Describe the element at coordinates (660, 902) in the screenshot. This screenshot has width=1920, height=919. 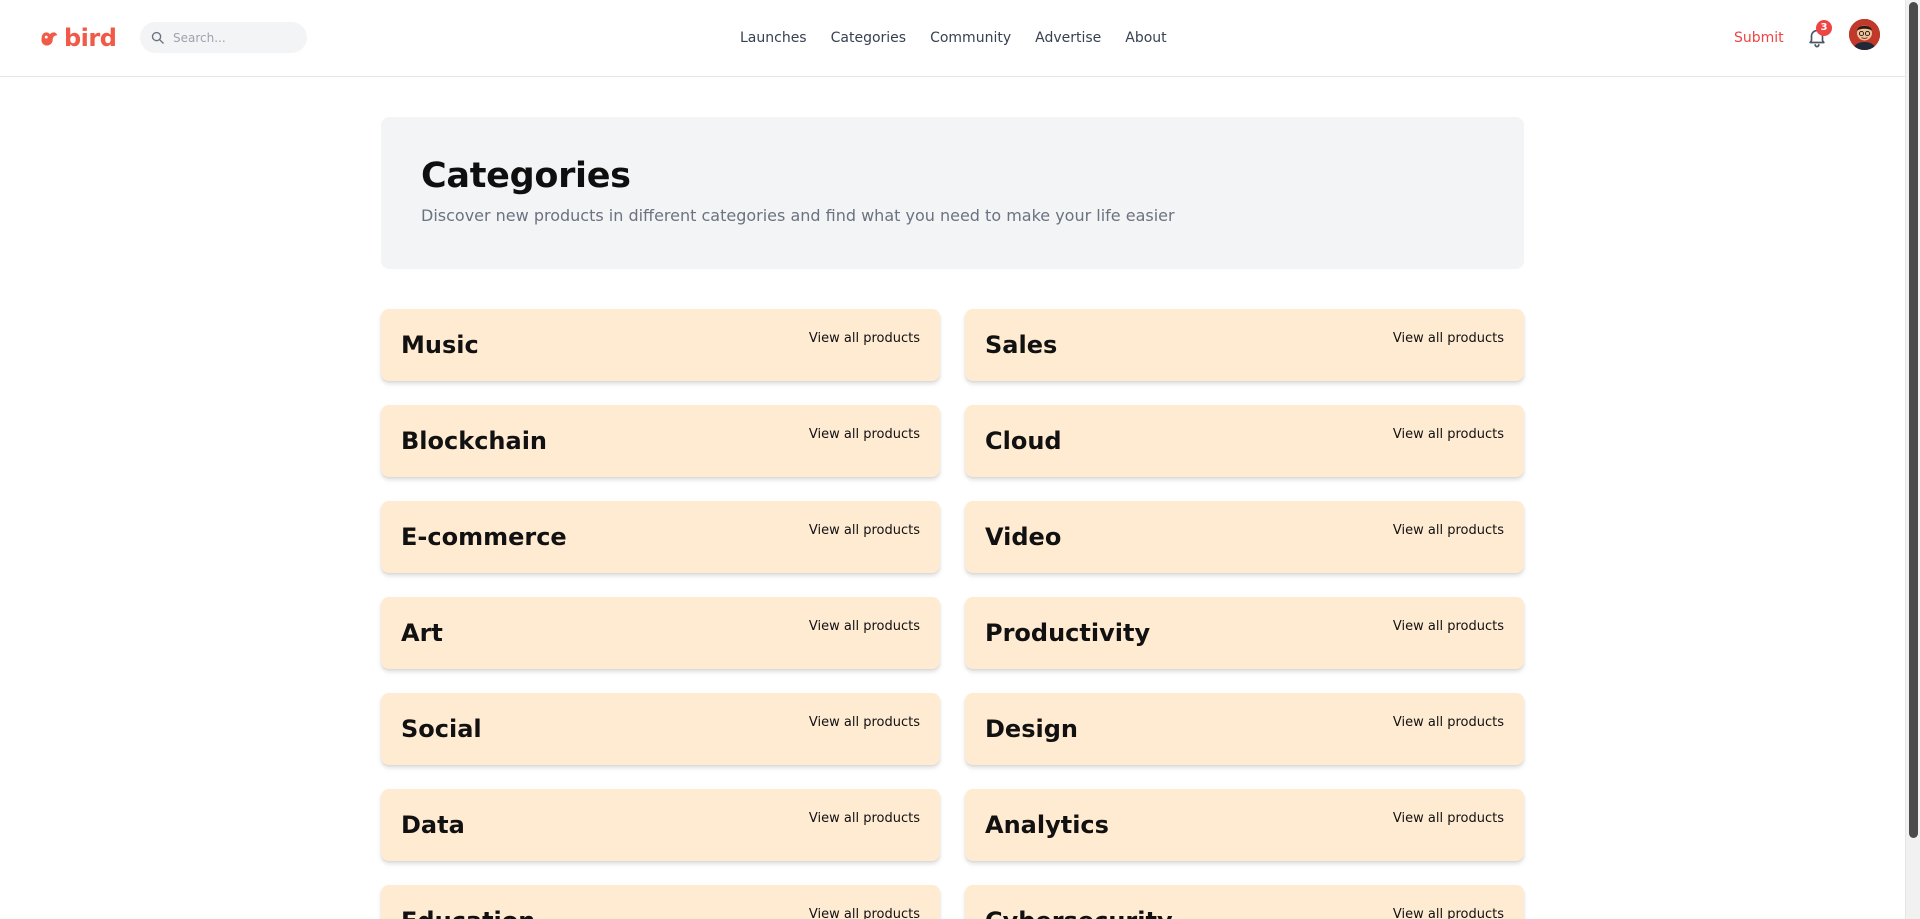
I see `category-card-education: Education View all products` at that location.